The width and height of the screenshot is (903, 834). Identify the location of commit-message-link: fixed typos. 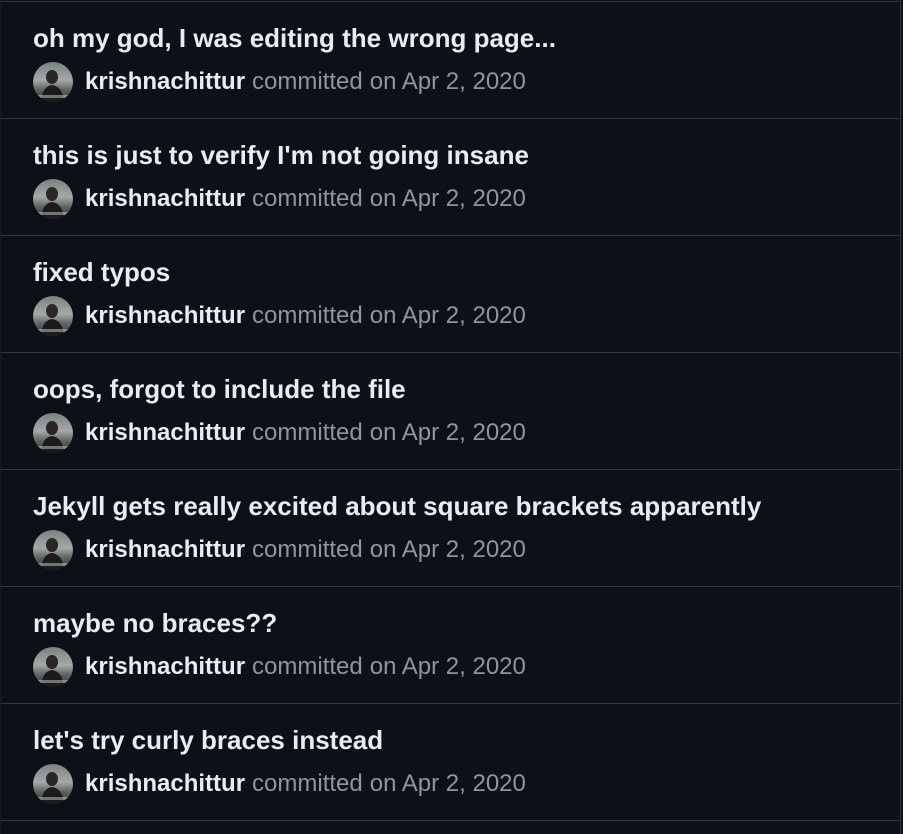
(101, 272).